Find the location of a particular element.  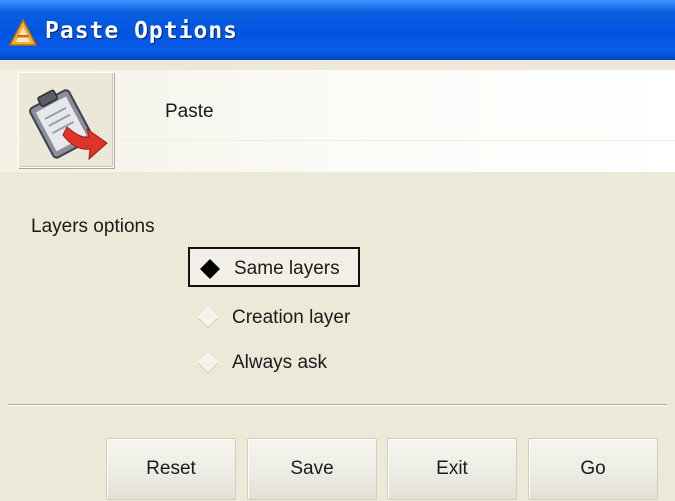

reset-button: Reset is located at coordinates (171, 469).